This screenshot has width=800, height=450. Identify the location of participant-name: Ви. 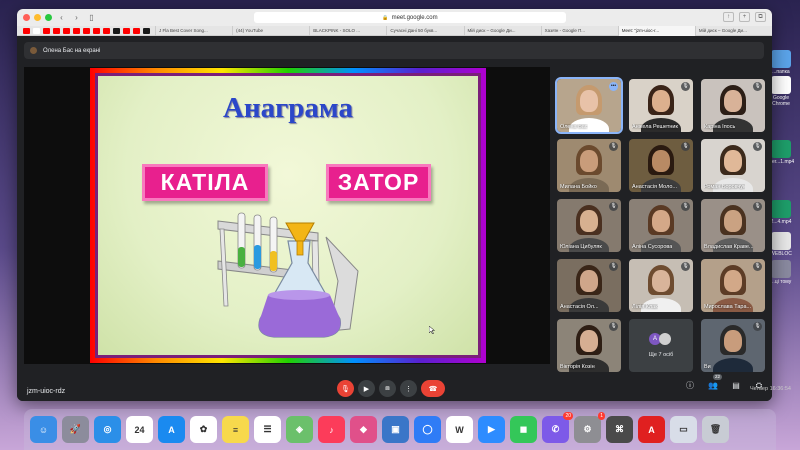
(707, 367).